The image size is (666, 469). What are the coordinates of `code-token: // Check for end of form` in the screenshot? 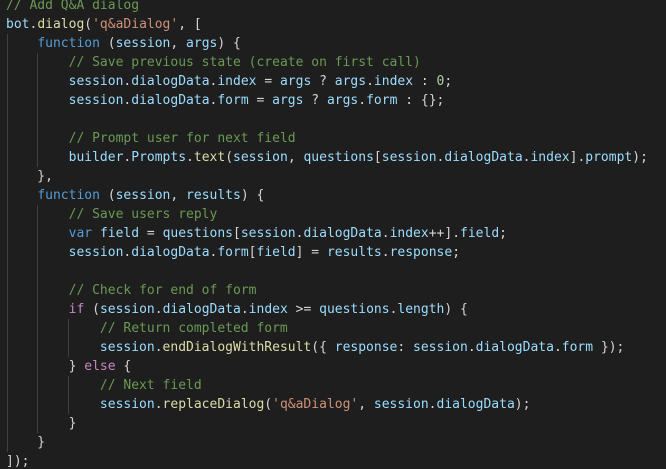 It's located at (162, 290).